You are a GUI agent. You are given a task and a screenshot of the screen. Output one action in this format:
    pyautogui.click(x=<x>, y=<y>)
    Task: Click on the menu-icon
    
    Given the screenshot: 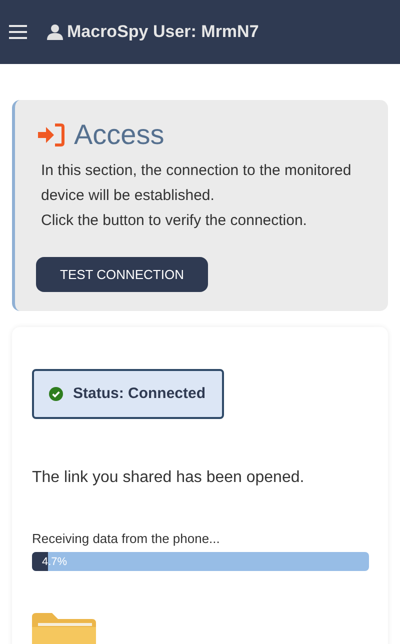 What is the action you would take?
    pyautogui.click(x=18, y=32)
    